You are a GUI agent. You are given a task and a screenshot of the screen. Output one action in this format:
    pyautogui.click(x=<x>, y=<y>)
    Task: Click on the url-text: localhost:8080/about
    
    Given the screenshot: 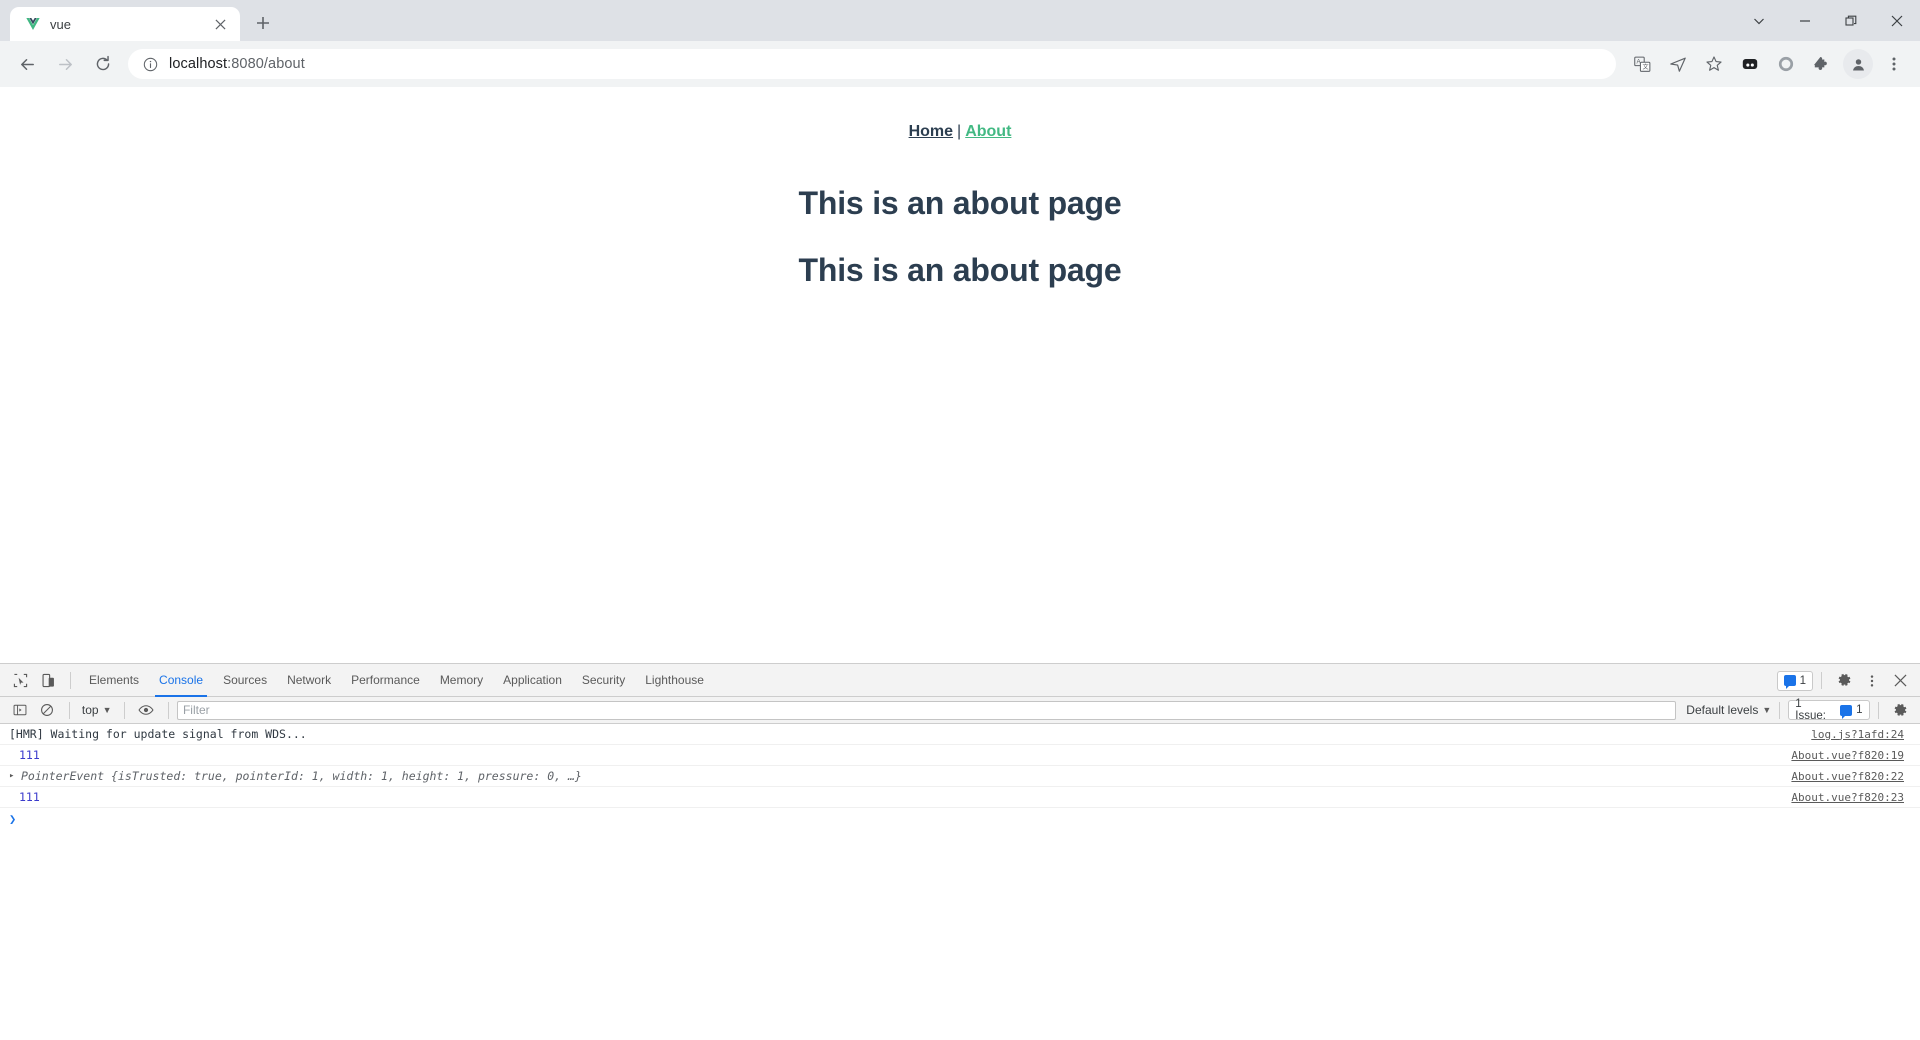 What is the action you would take?
    pyautogui.click(x=237, y=64)
    